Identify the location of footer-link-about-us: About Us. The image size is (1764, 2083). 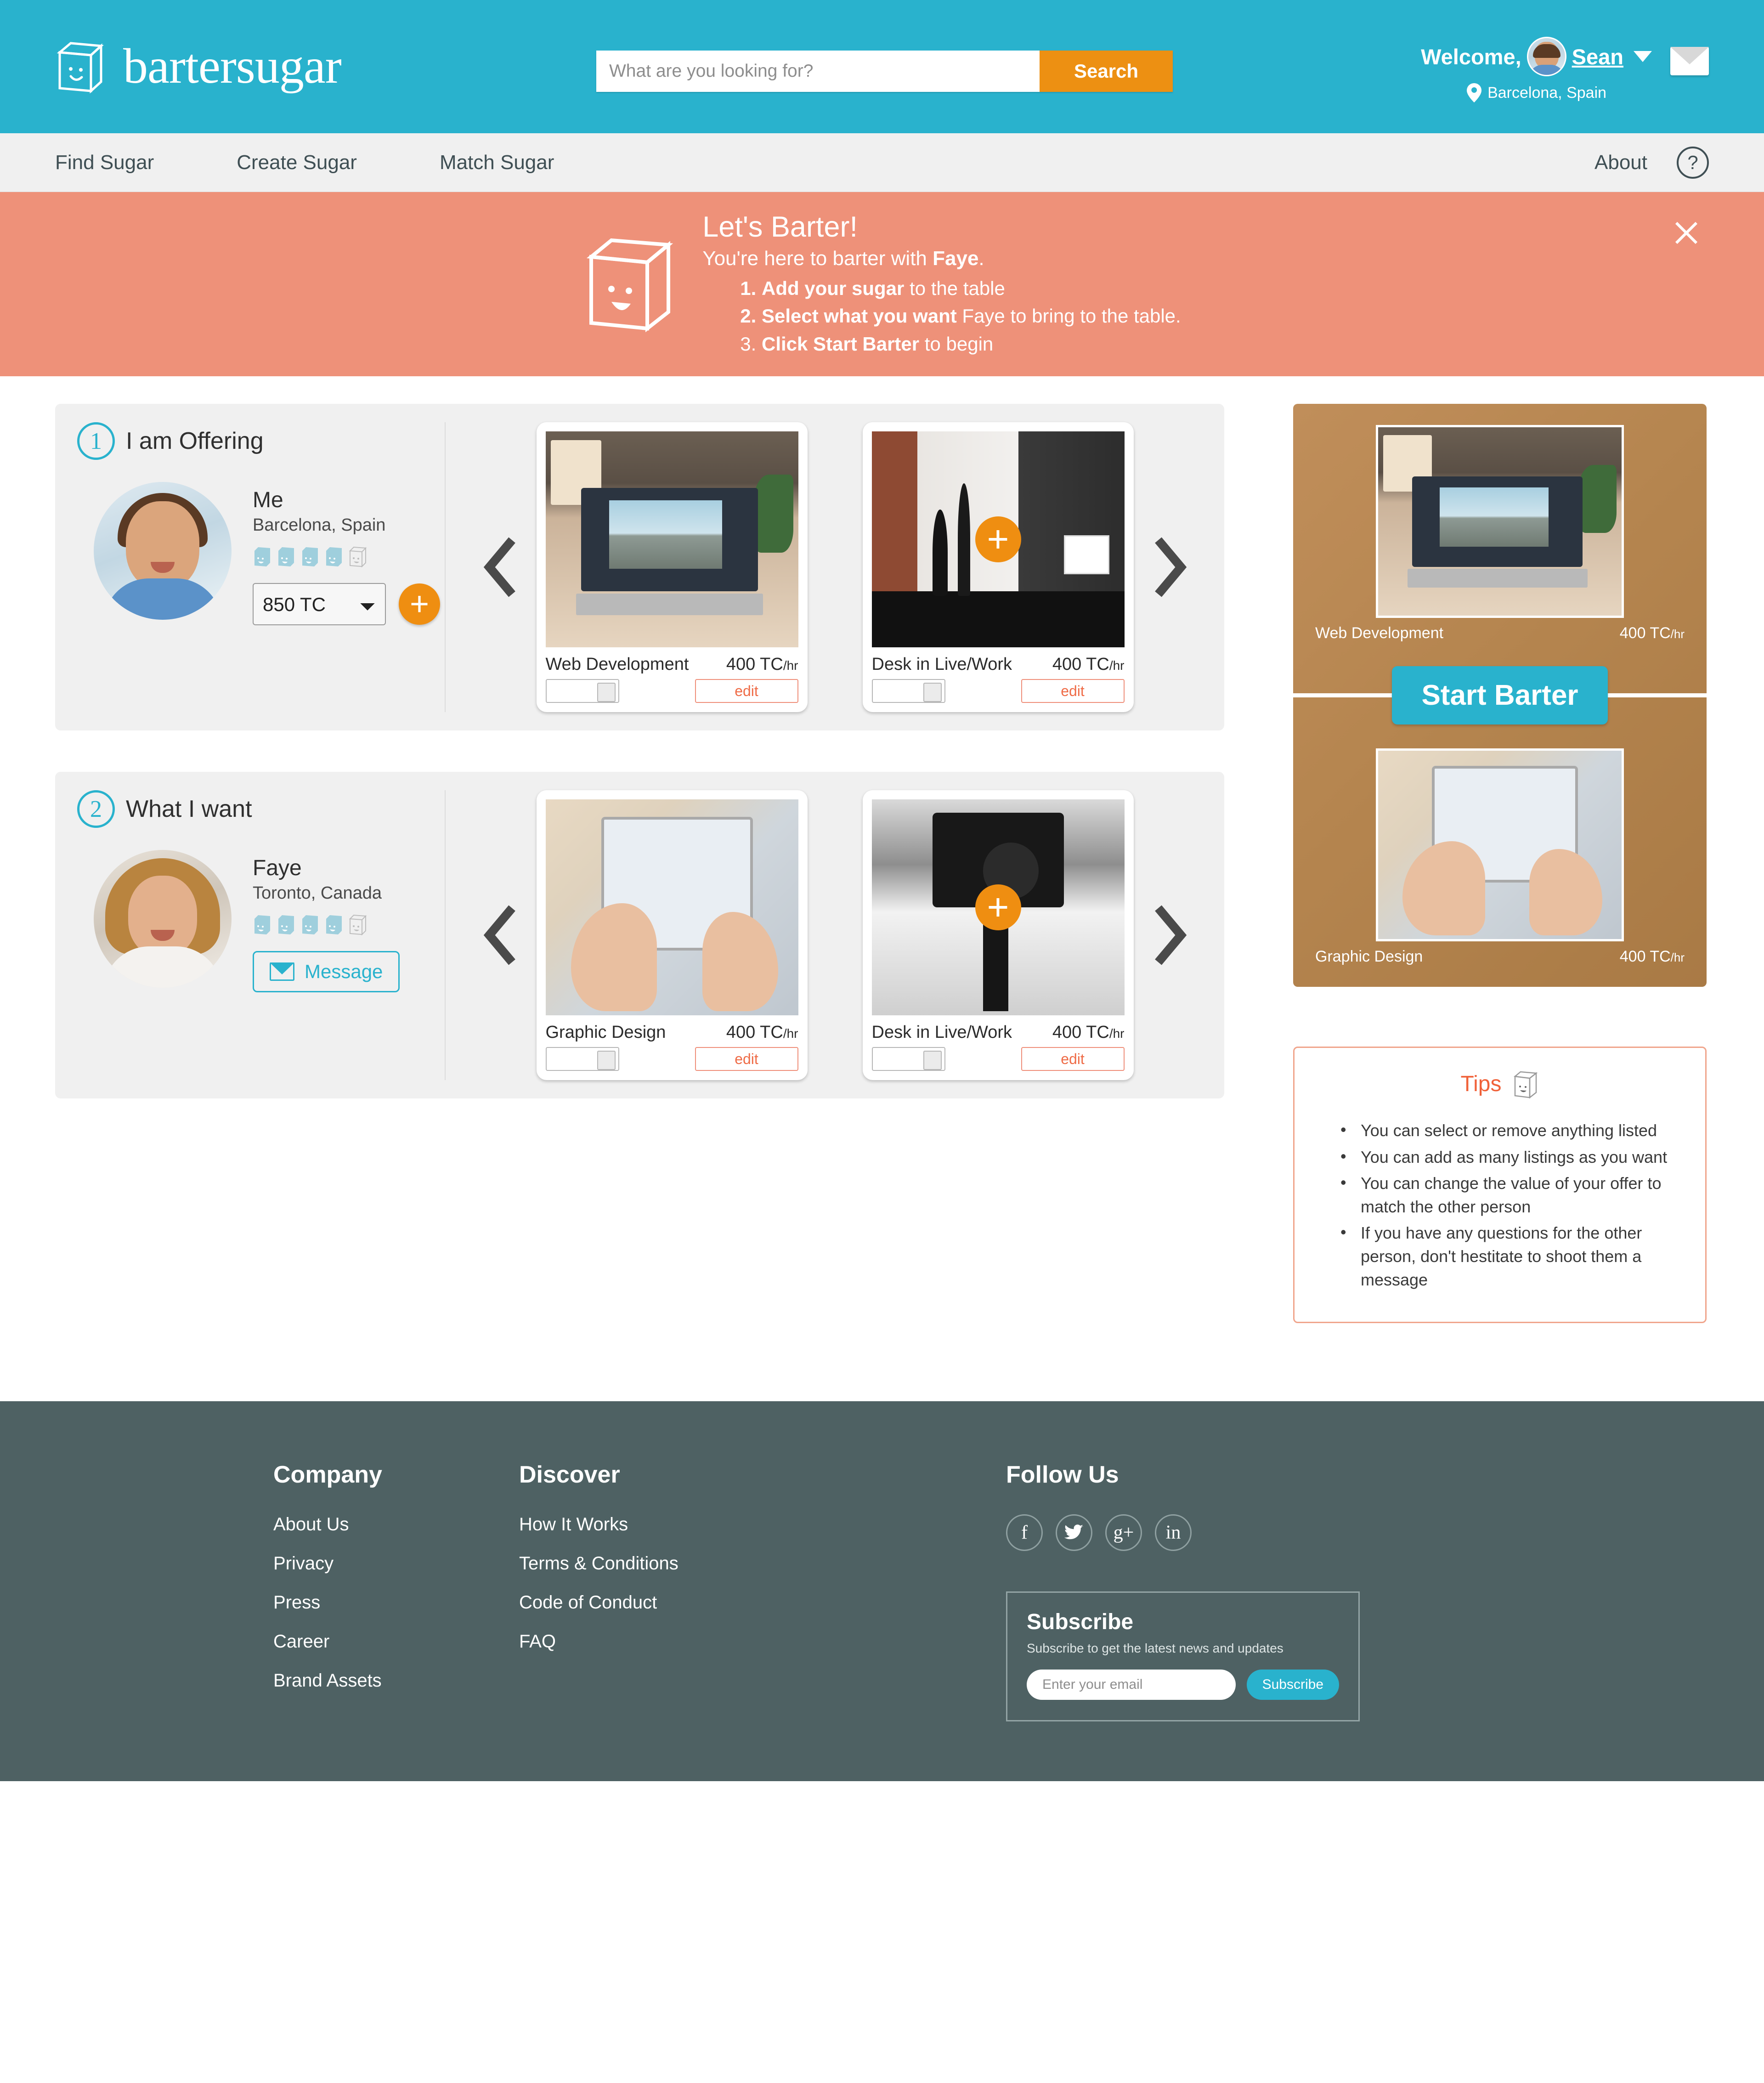
(396, 1525).